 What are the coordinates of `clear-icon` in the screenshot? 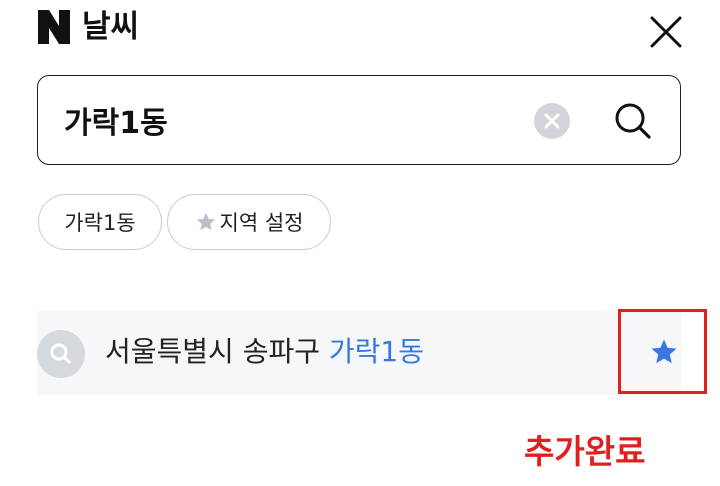 It's located at (552, 121).